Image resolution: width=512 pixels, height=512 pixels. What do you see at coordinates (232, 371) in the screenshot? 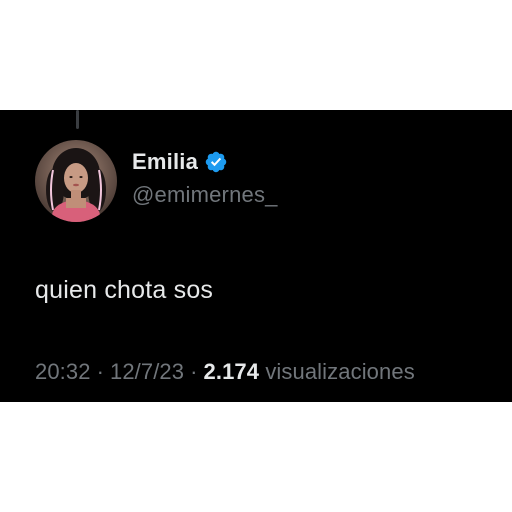
I see `views-count: 2.174` at bounding box center [232, 371].